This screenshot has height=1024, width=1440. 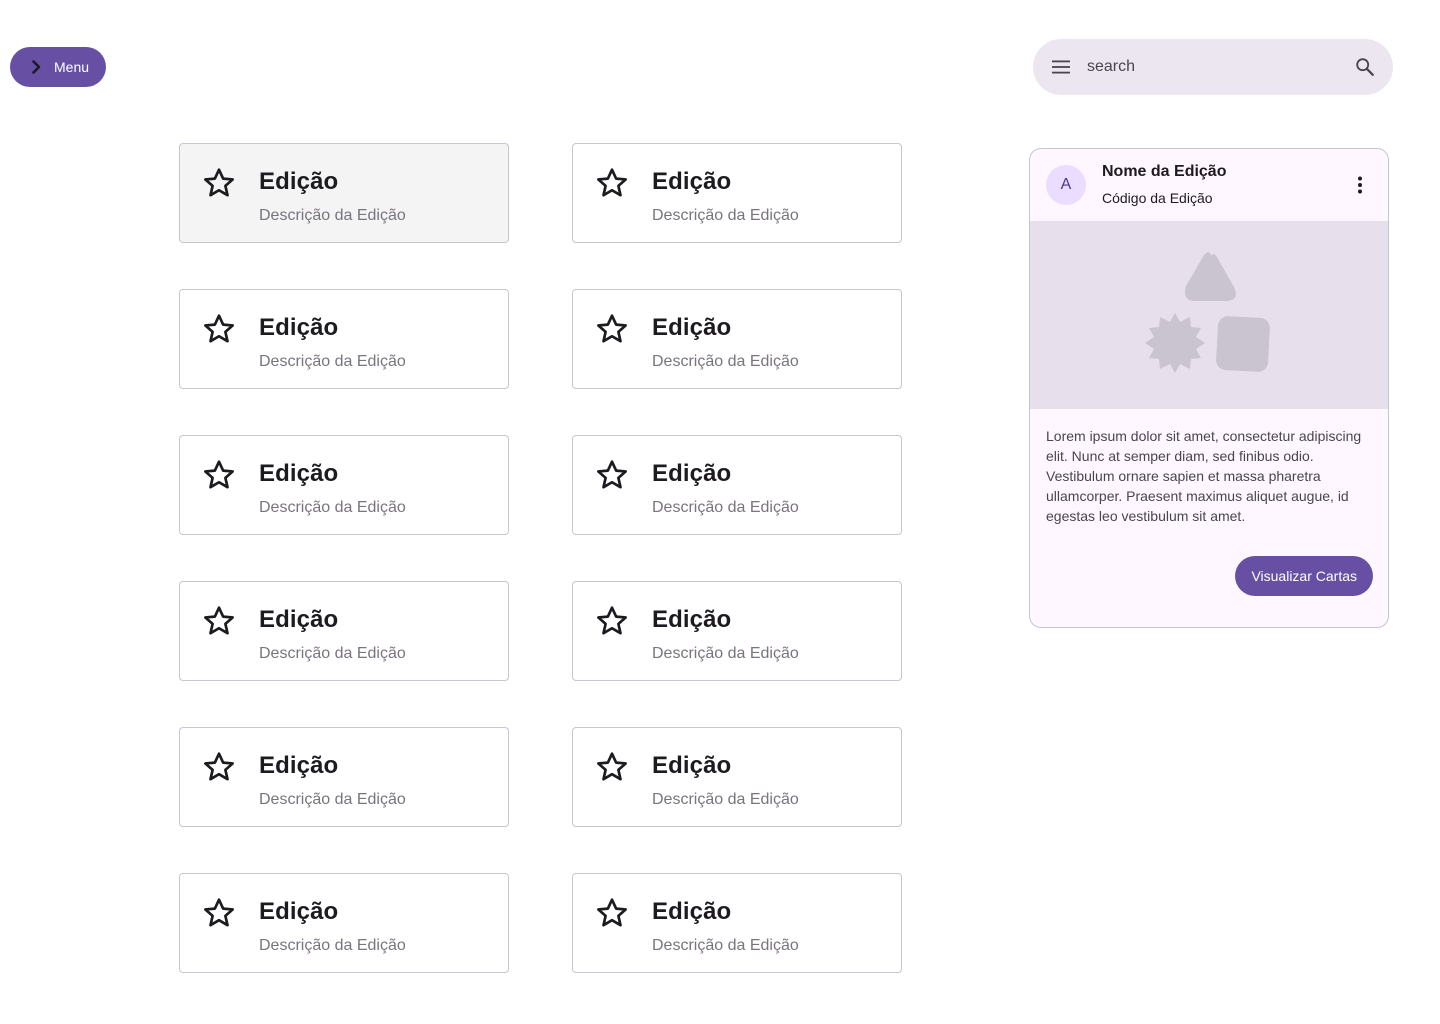 I want to click on detail-subtitle: Código da Edição, so click(x=1157, y=198).